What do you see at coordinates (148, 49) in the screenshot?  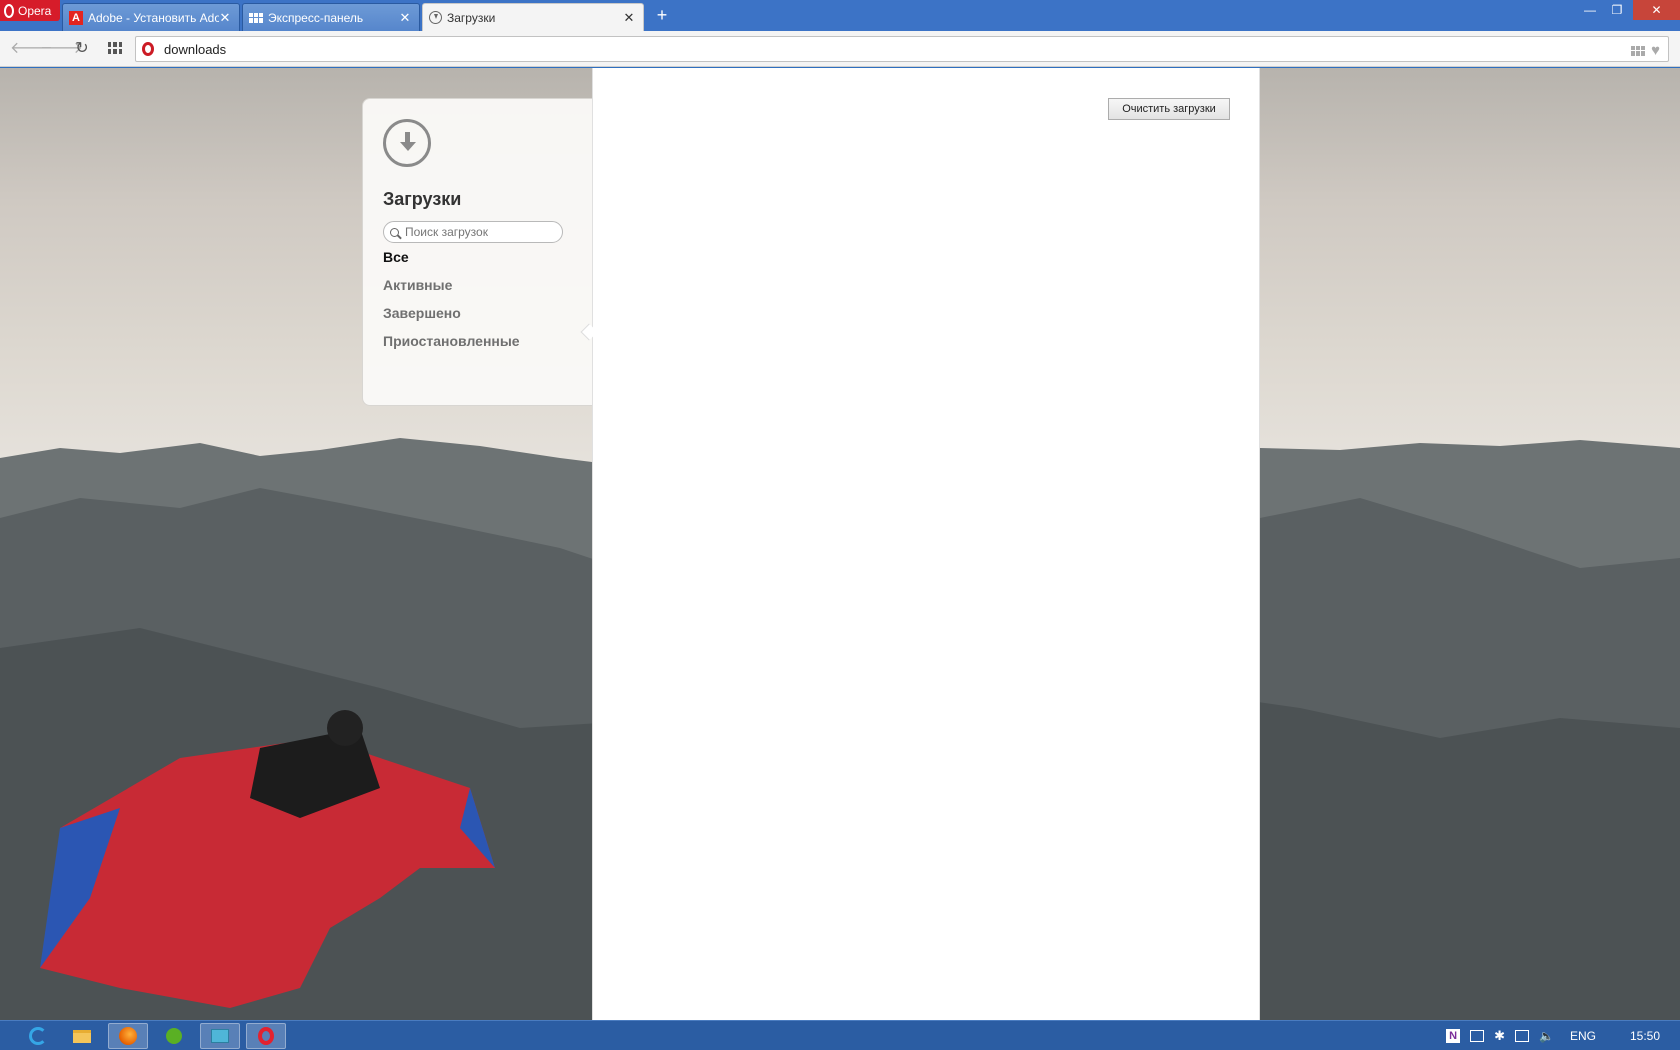 I see `opera-page-icon` at bounding box center [148, 49].